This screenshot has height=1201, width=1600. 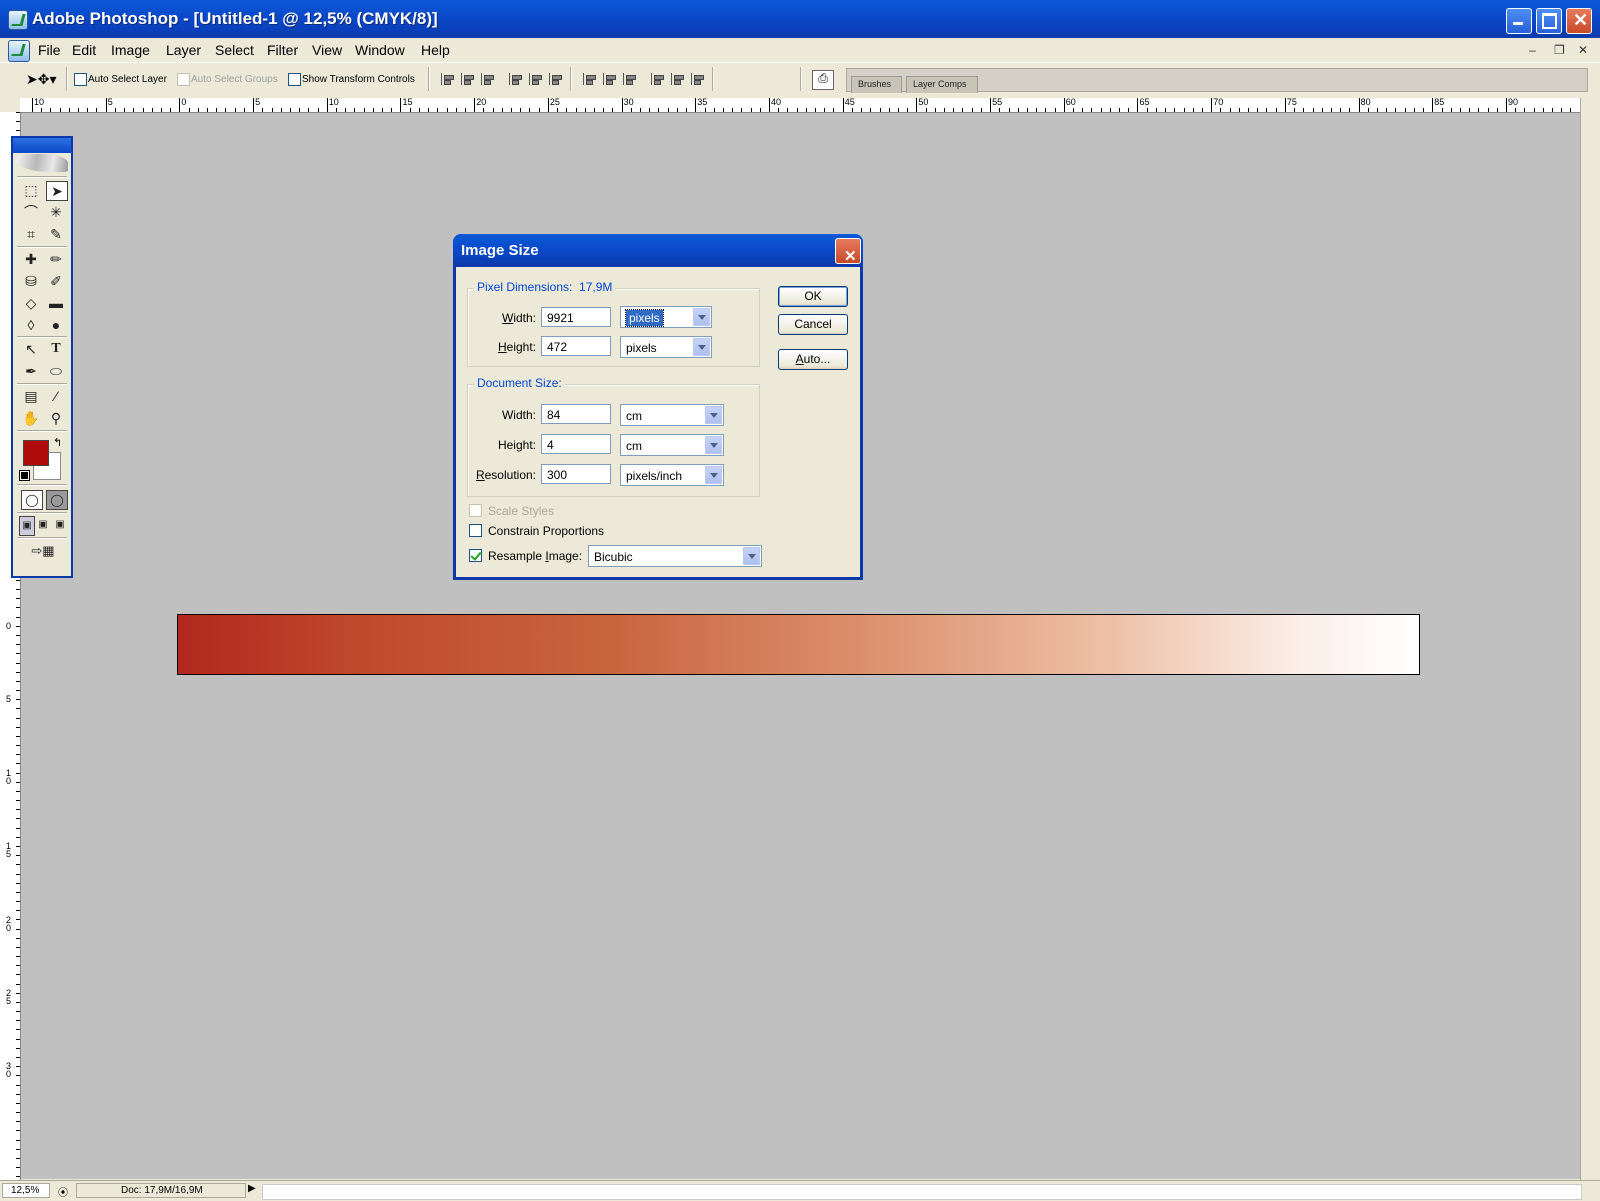 I want to click on pixel-height-input: 472, so click(x=576, y=346).